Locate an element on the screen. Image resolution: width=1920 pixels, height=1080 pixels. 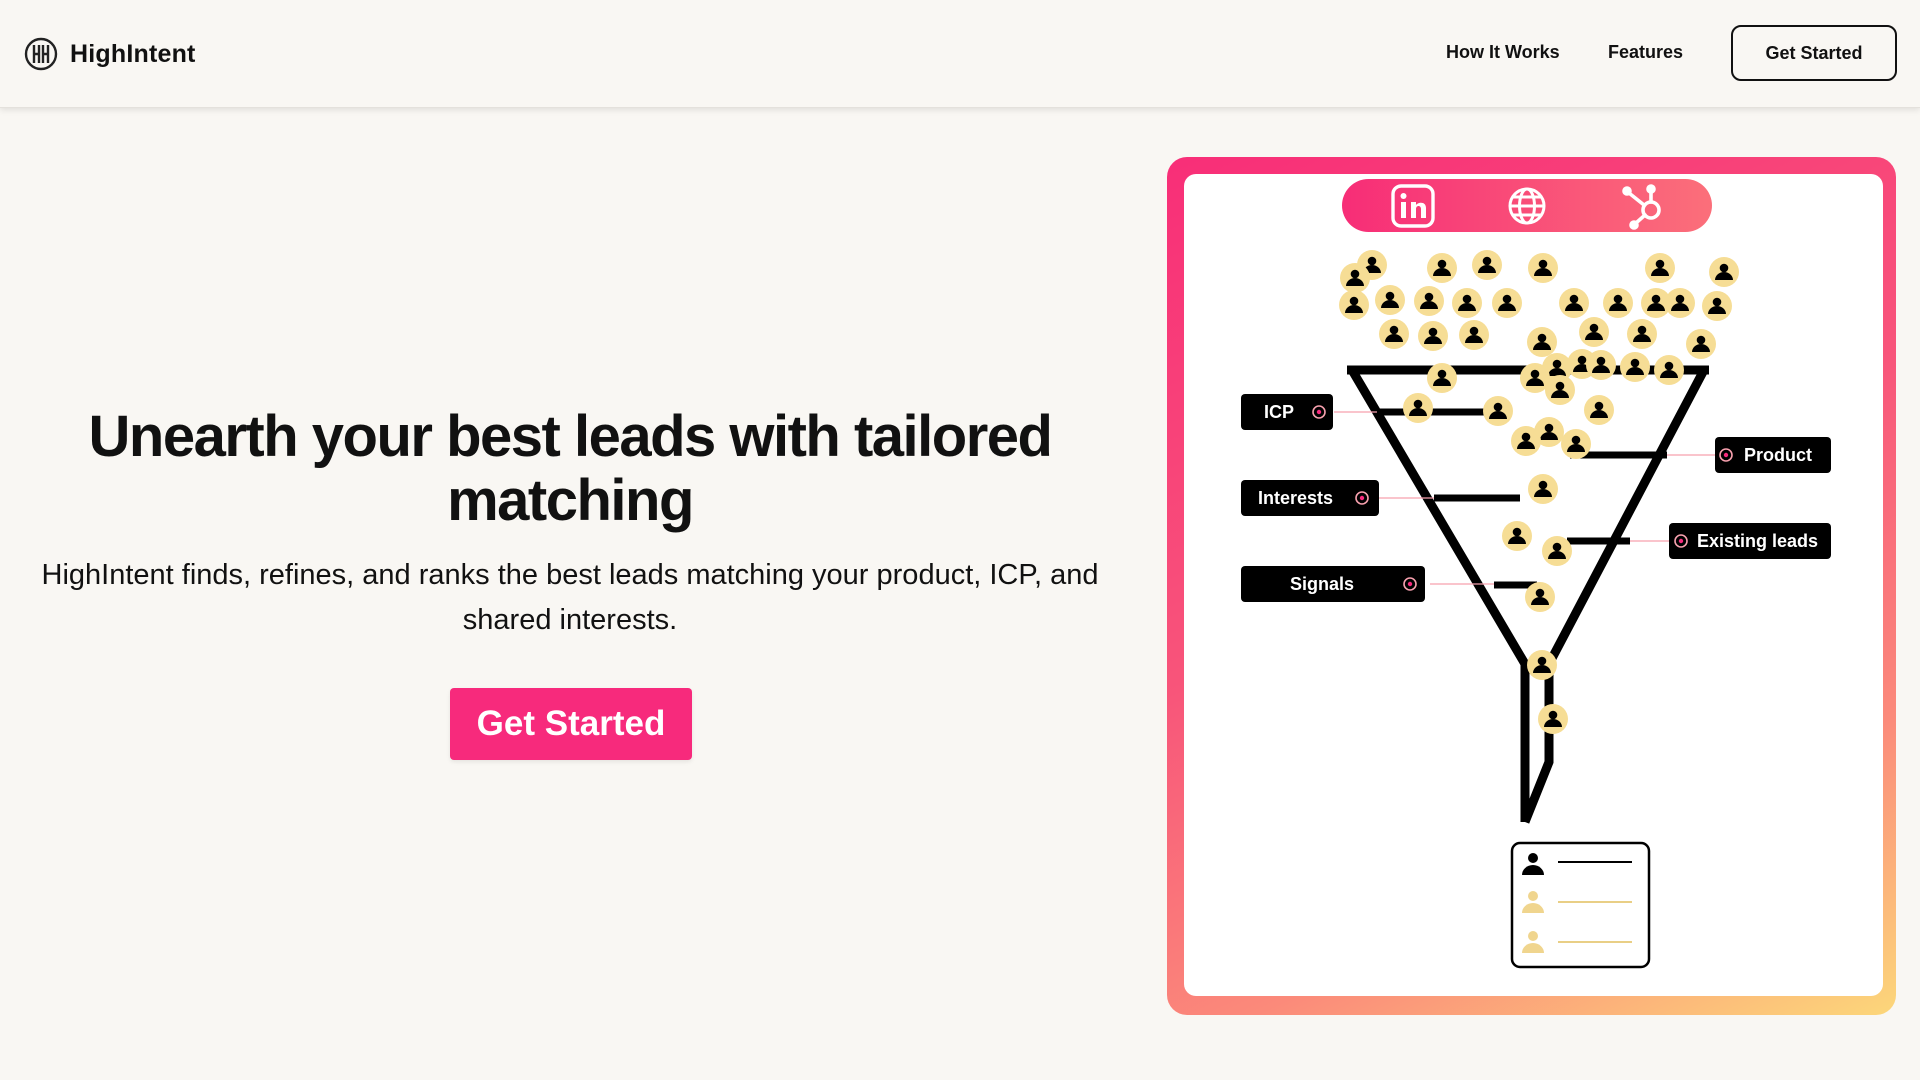
tag-icp: ICP is located at coordinates (1287, 412).